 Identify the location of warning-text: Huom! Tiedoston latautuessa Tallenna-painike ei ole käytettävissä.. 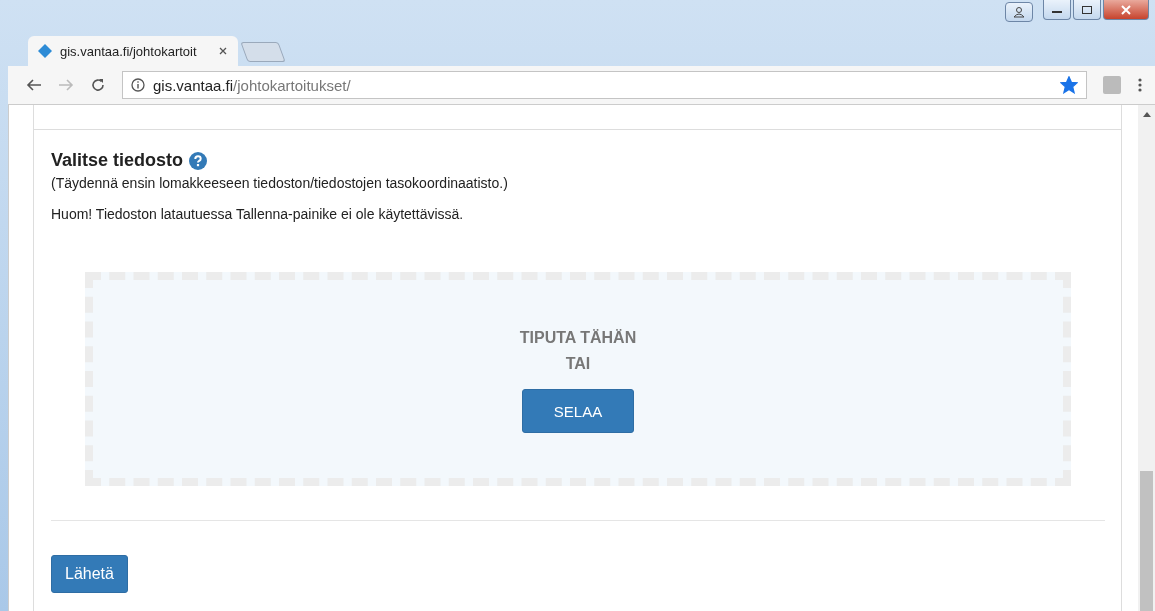
(258, 214).